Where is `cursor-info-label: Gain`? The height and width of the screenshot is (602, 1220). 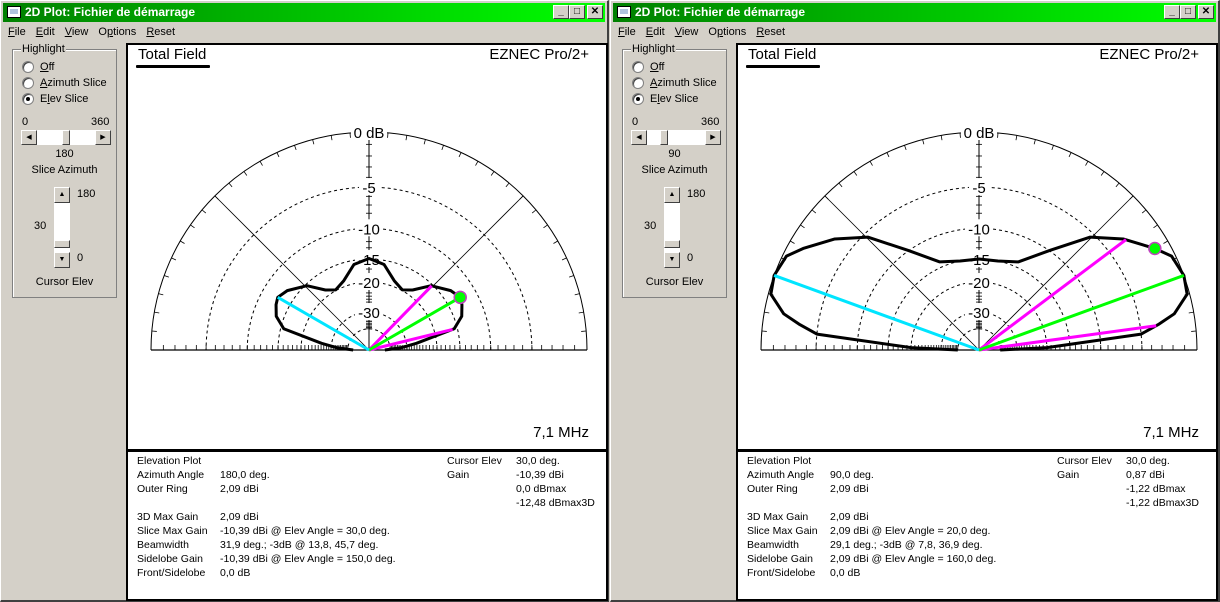 cursor-info-label: Gain is located at coordinates (458, 475).